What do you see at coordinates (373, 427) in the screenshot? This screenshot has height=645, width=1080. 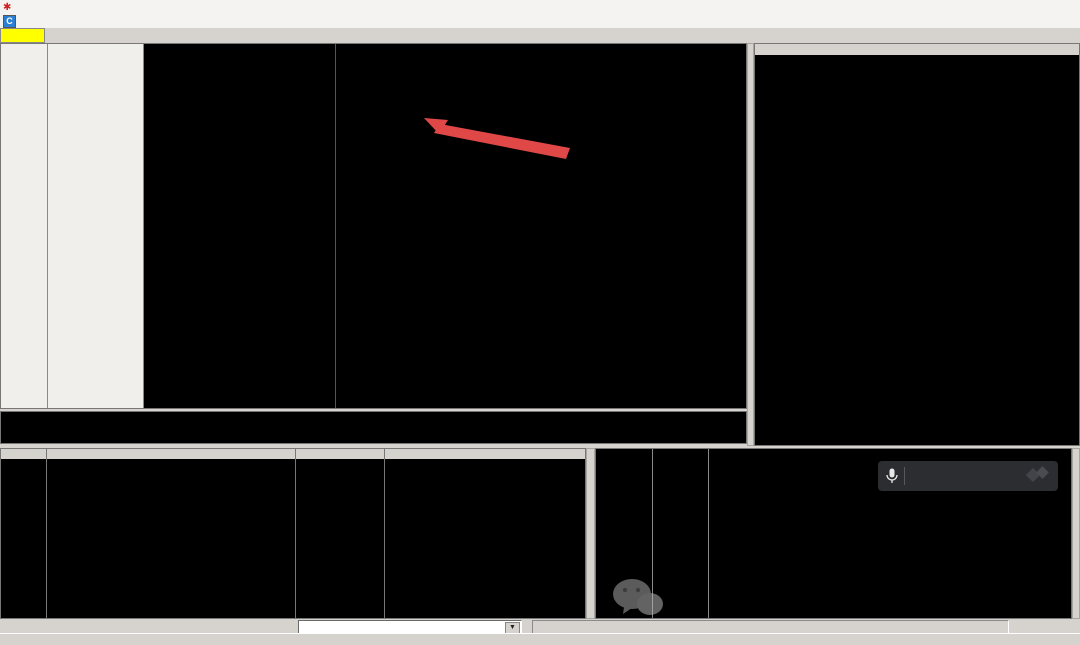 I see `info-pane` at bounding box center [373, 427].